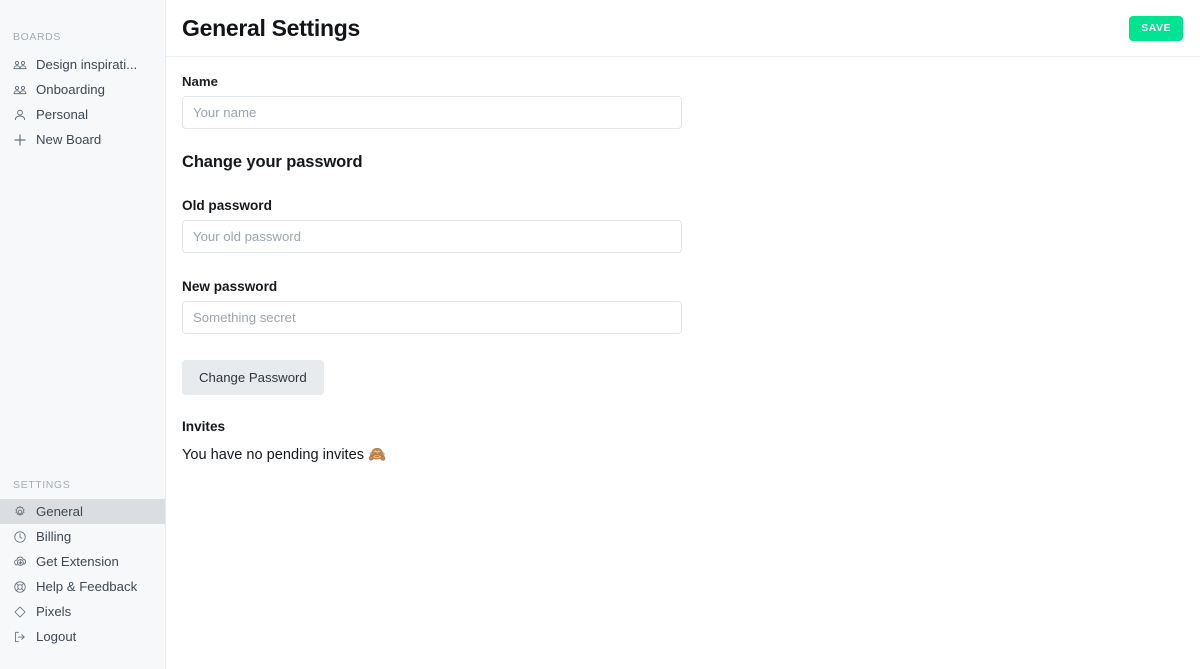 This screenshot has width=1200, height=669. I want to click on plus-icon, so click(20, 140).